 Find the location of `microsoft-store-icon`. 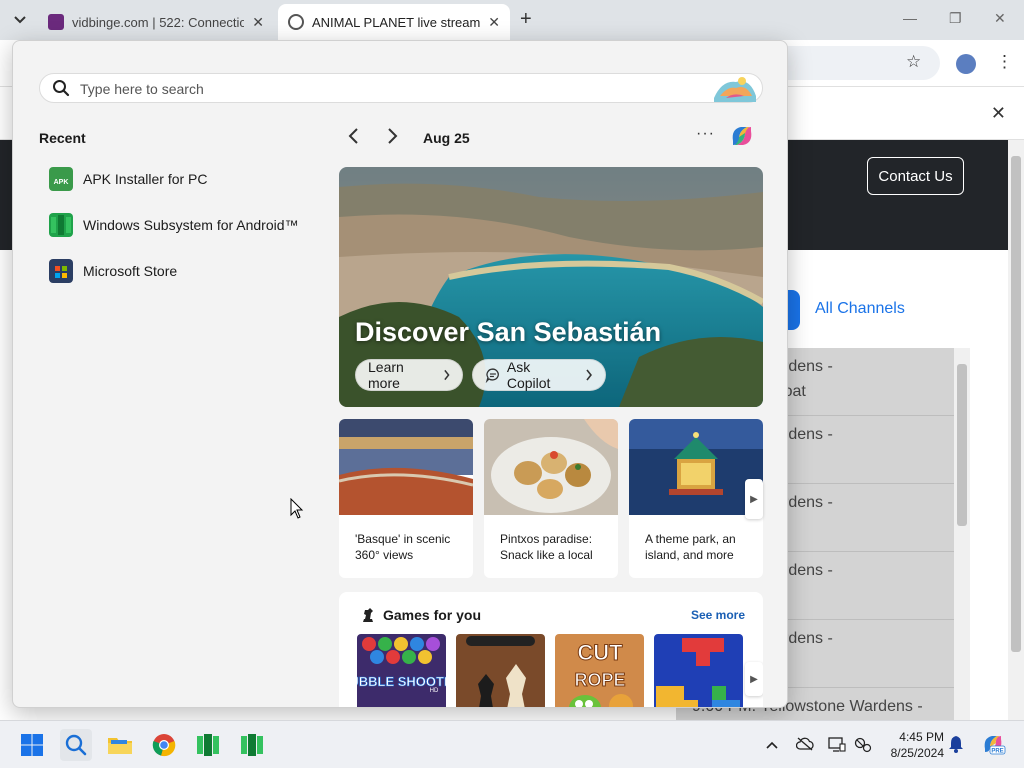

microsoft-store-icon is located at coordinates (61, 271).